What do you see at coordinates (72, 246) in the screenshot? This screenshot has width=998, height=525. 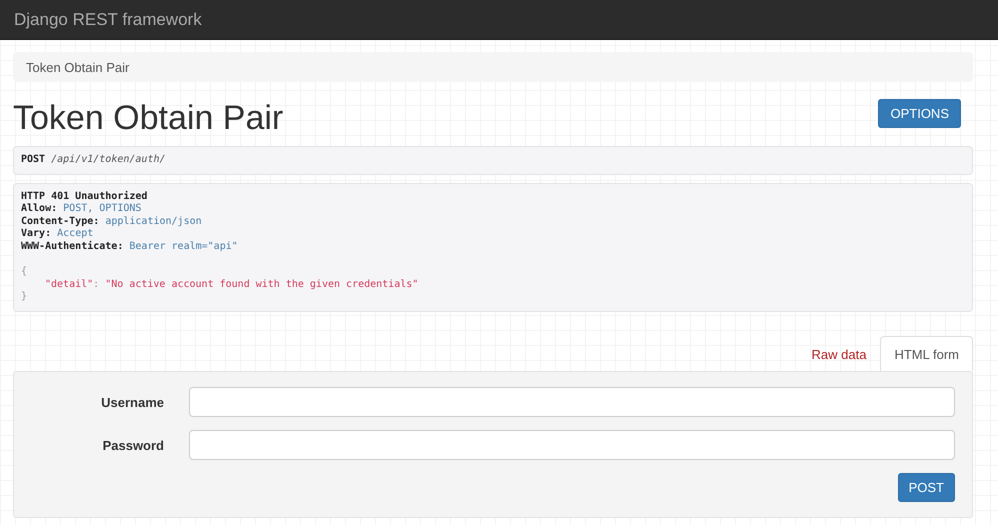 I see `header-name: WWW-Authenticate:` at bounding box center [72, 246].